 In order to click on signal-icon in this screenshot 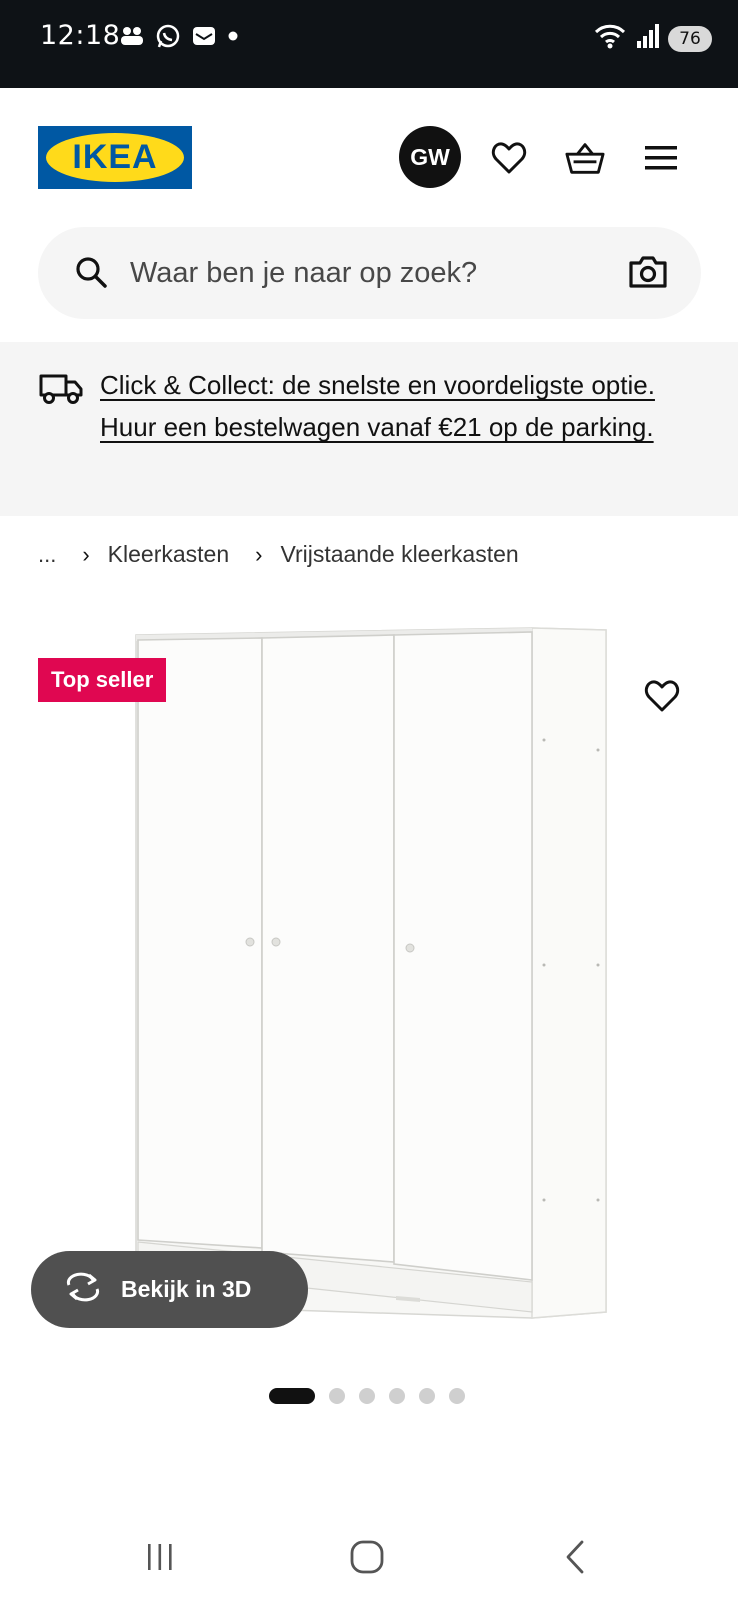, I will do `click(648, 38)`.